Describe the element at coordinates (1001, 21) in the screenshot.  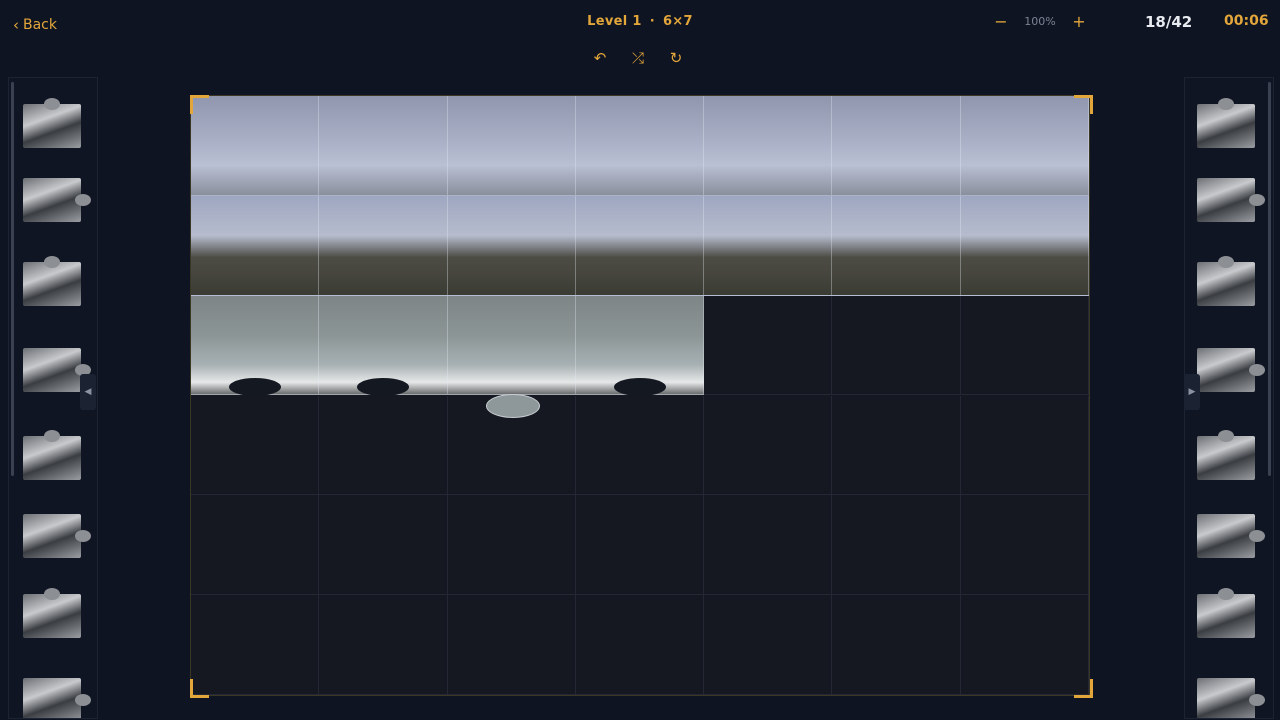
I see `zoom-out-button: −` at that location.